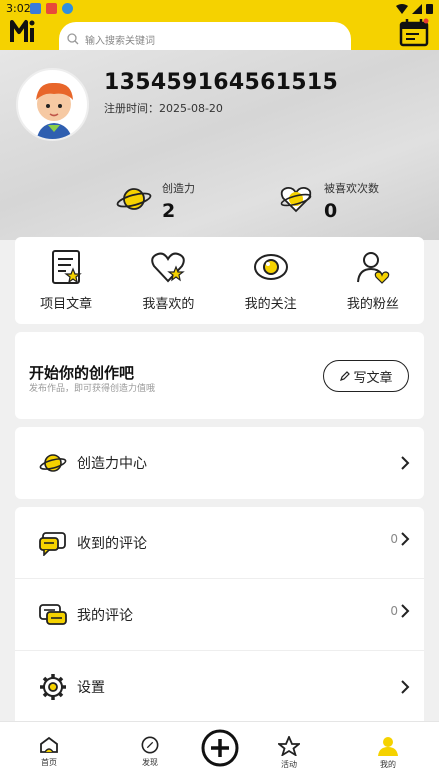 This screenshot has width=439, height=780. I want to click on menu-creativity-center: 创造力中心, so click(219, 463).